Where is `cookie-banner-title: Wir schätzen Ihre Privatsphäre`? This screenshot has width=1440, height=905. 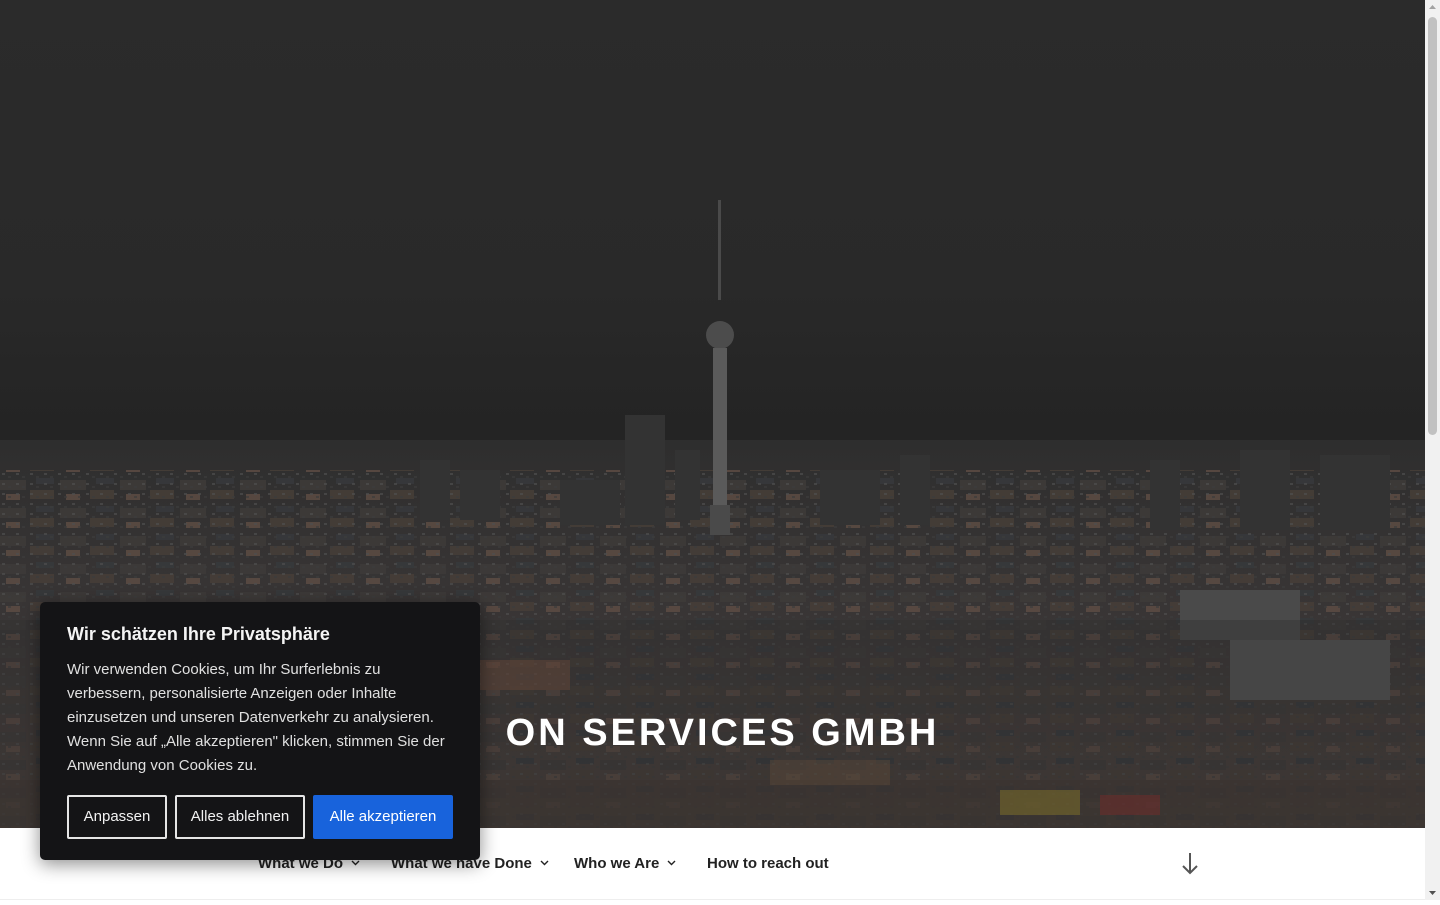
cookie-banner-title: Wir schätzen Ihre Privatsphäre is located at coordinates (198, 634).